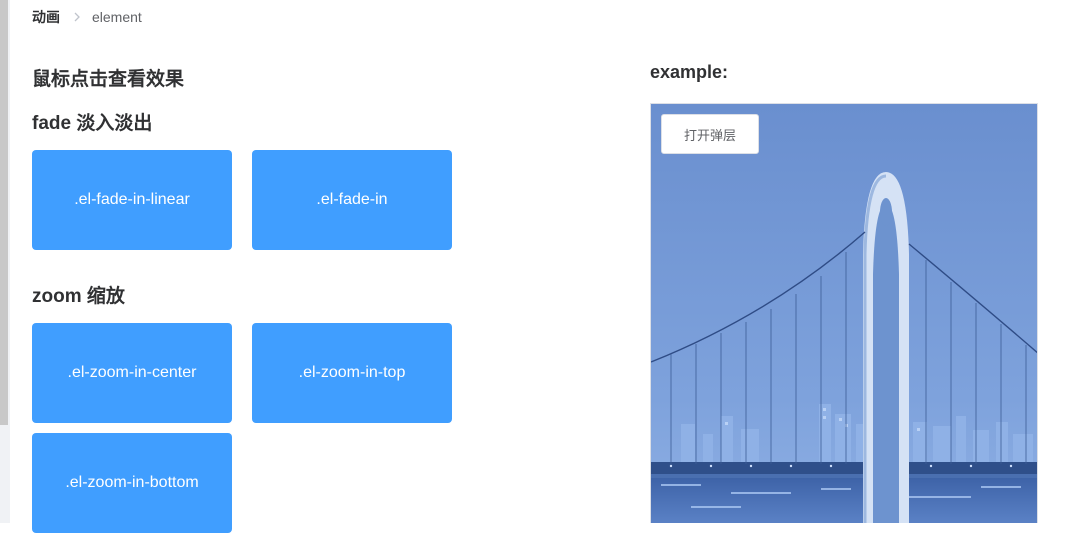  Describe the element at coordinates (78, 296) in the screenshot. I see `zoom-section-heading: zoom 缩放` at that location.